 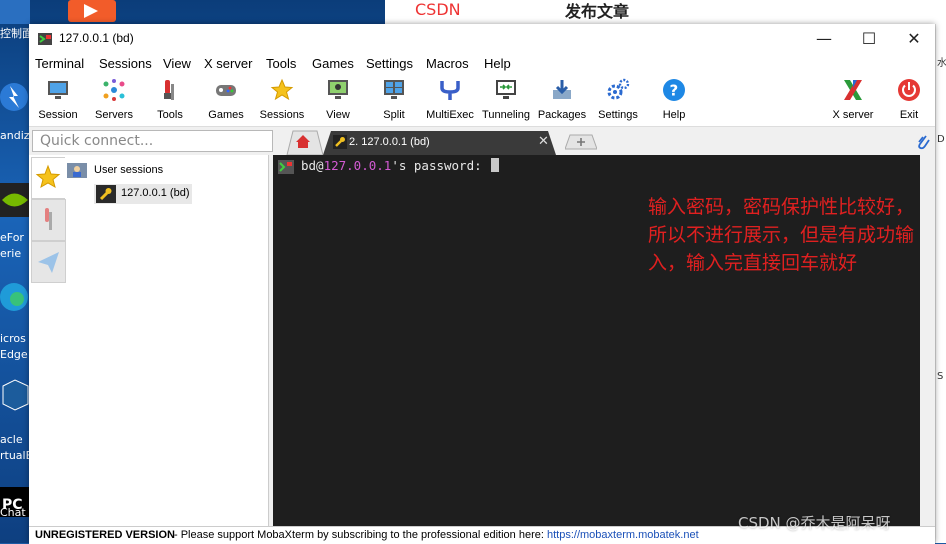 What do you see at coordinates (125, 63) in the screenshot?
I see `menu-sessions: Sessions` at bounding box center [125, 63].